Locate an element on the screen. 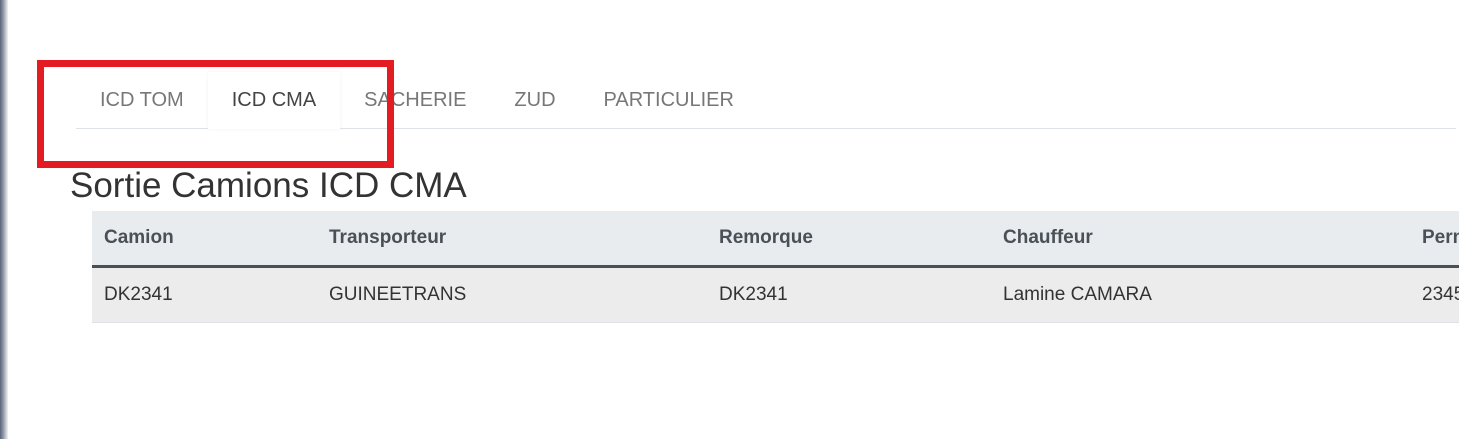 The image size is (1459, 439). tab-icd-tom: ICD TOM is located at coordinates (142, 100).